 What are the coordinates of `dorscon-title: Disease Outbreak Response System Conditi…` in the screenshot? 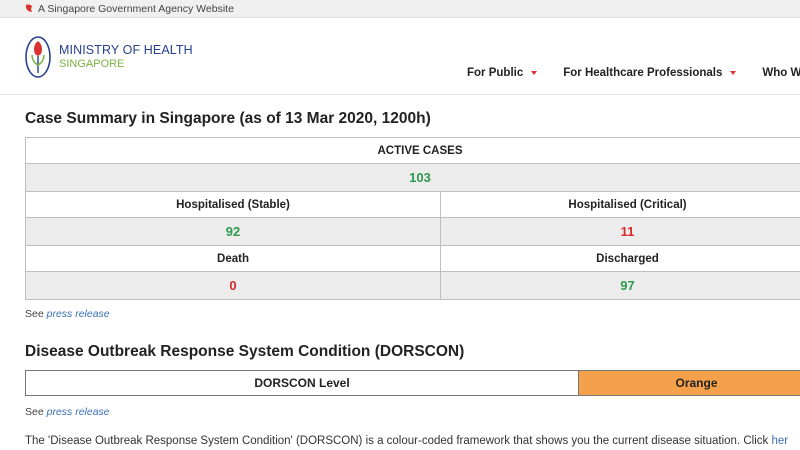 It's located at (245, 351).